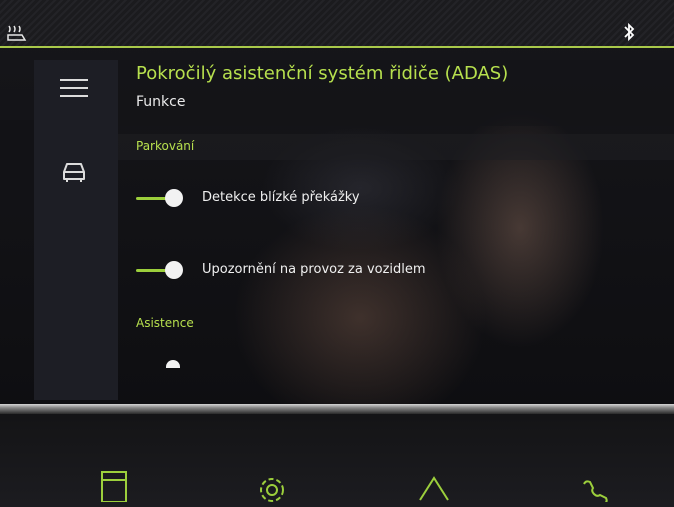 This screenshot has height=507, width=674. Describe the element at coordinates (17, 33) in the screenshot. I see `seat-heat-icon` at that location.